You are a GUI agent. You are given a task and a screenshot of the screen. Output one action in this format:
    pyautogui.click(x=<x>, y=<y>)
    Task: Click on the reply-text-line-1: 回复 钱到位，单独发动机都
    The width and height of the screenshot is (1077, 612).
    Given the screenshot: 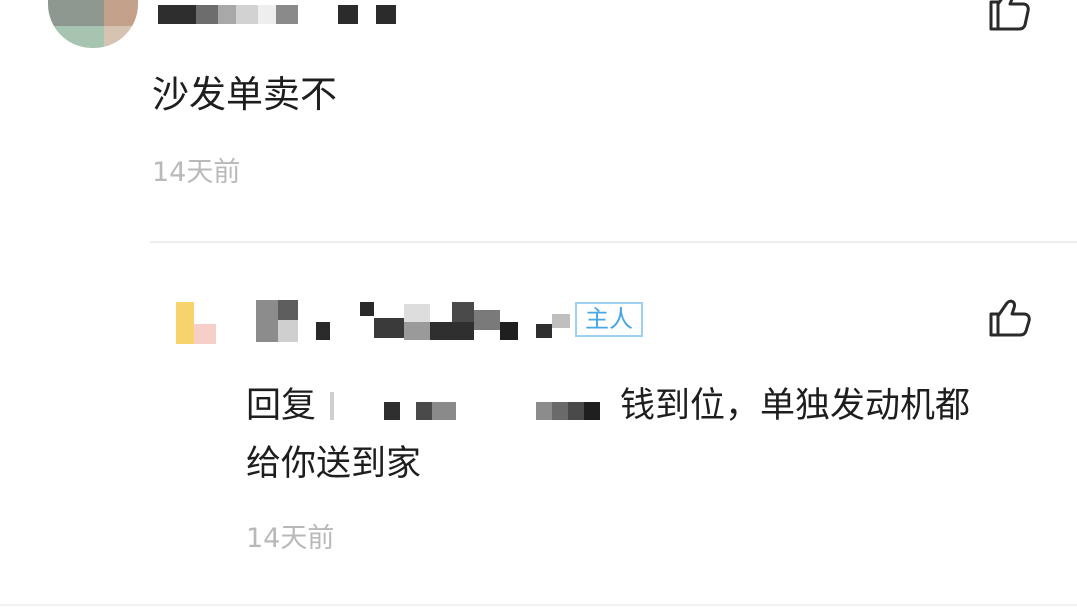 What is the action you would take?
    pyautogui.click(x=646, y=406)
    